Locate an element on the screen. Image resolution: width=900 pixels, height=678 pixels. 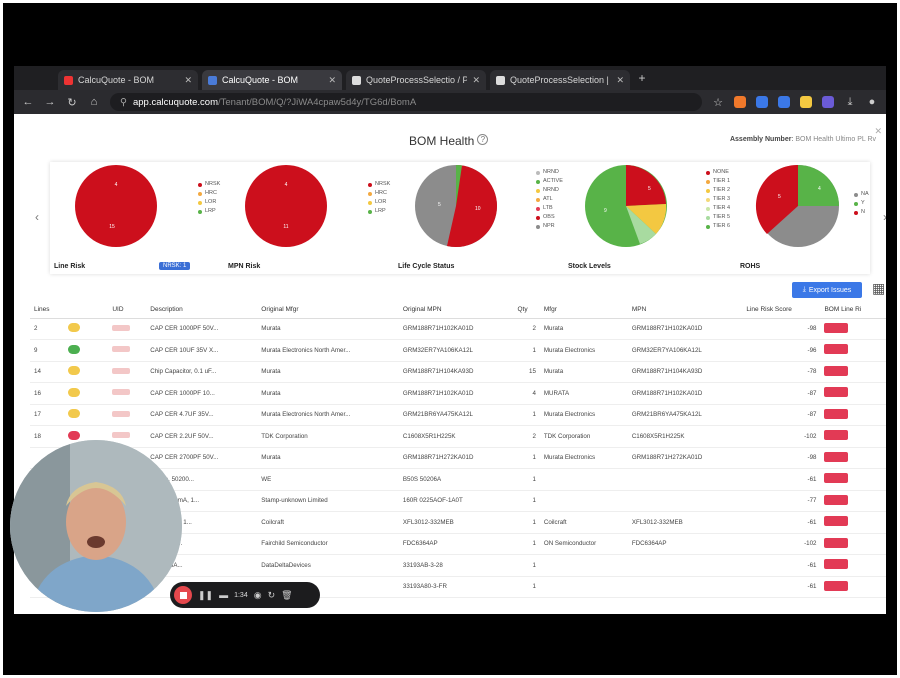
mfgr-cell: TDK Corporation is located at coordinates (583, 436).